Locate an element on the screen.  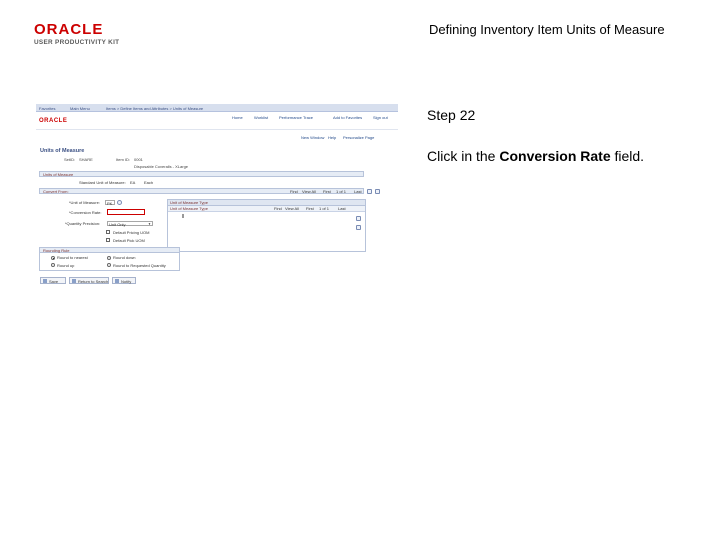
uom-input: PK is located at coordinates (110, 203).